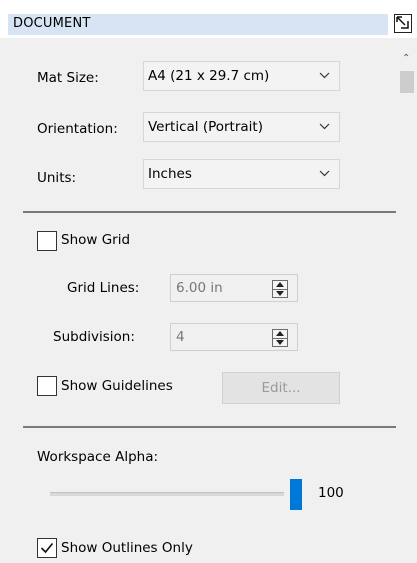 Image resolution: width=417 pixels, height=563 pixels. What do you see at coordinates (407, 82) in the screenshot?
I see `scroll-thumb` at bounding box center [407, 82].